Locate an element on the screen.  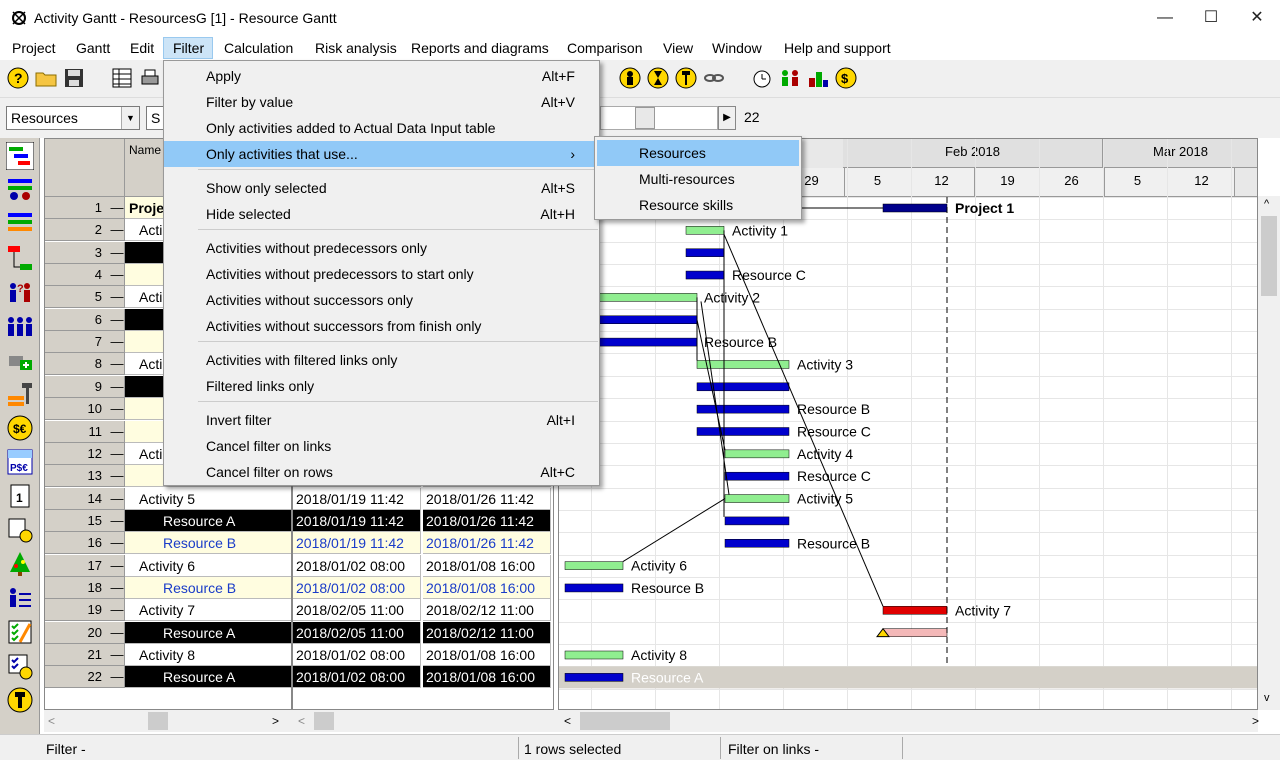
money-icon: $ is located at coordinates (846, 78).